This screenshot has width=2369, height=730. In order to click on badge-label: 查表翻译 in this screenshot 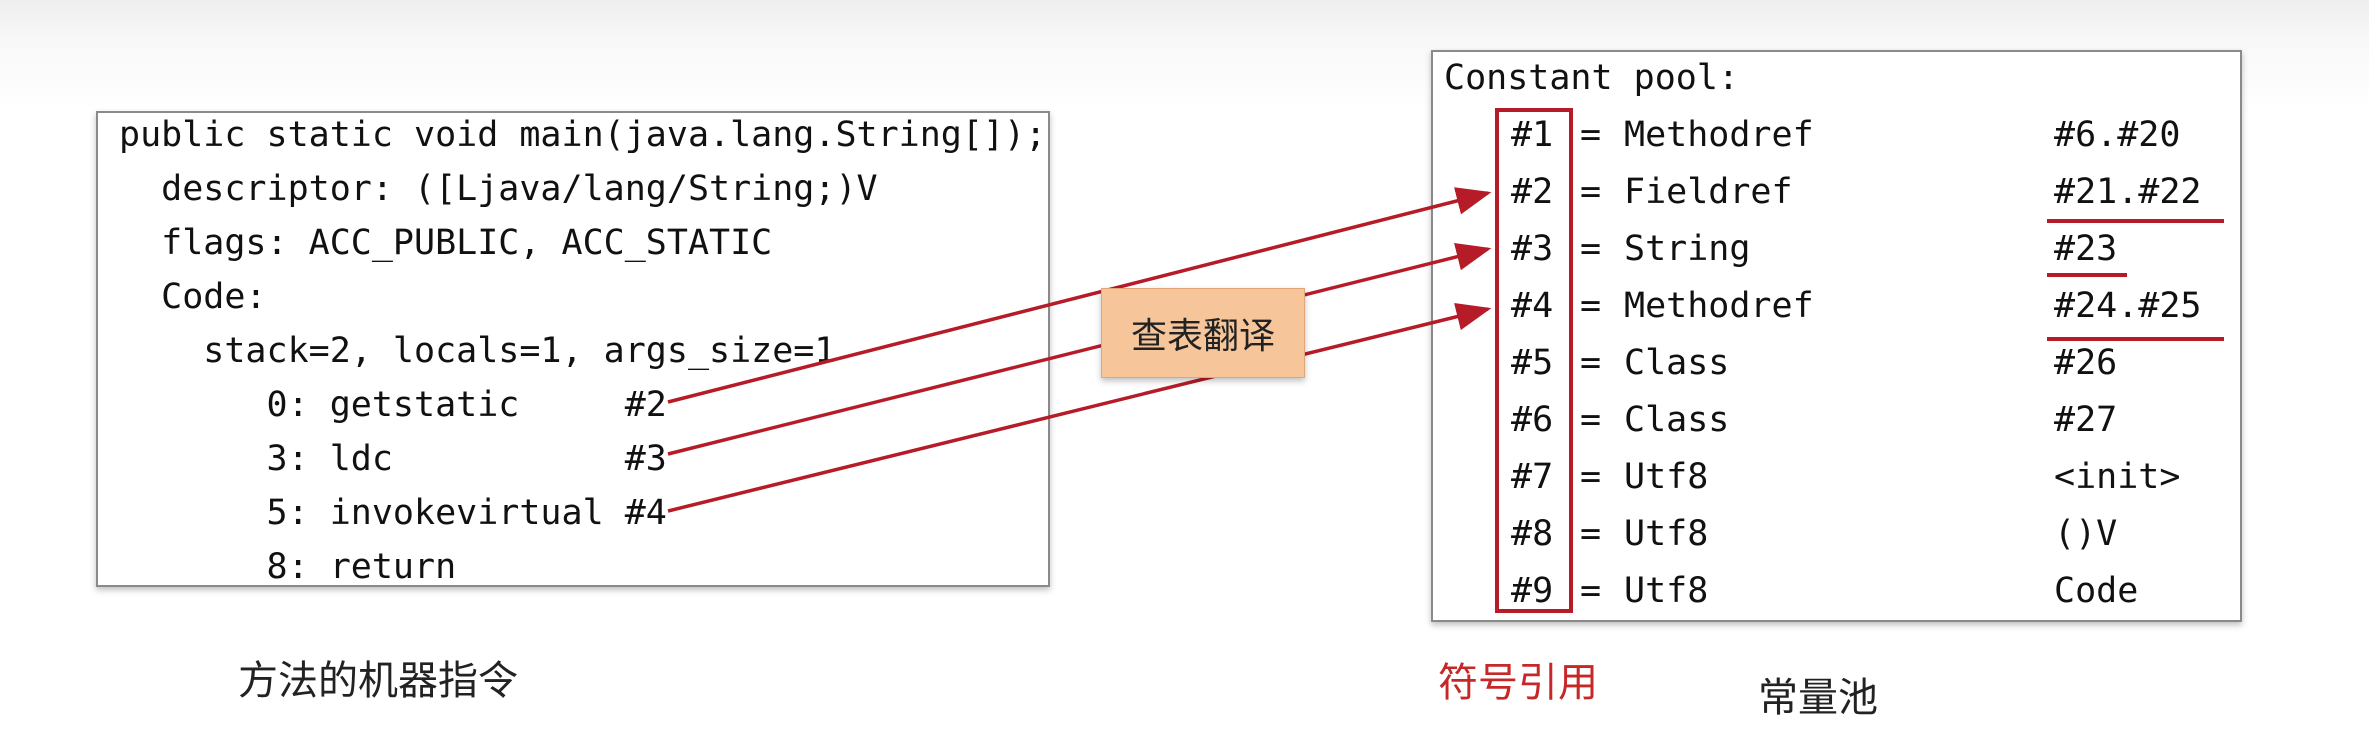, I will do `click(1202, 336)`.